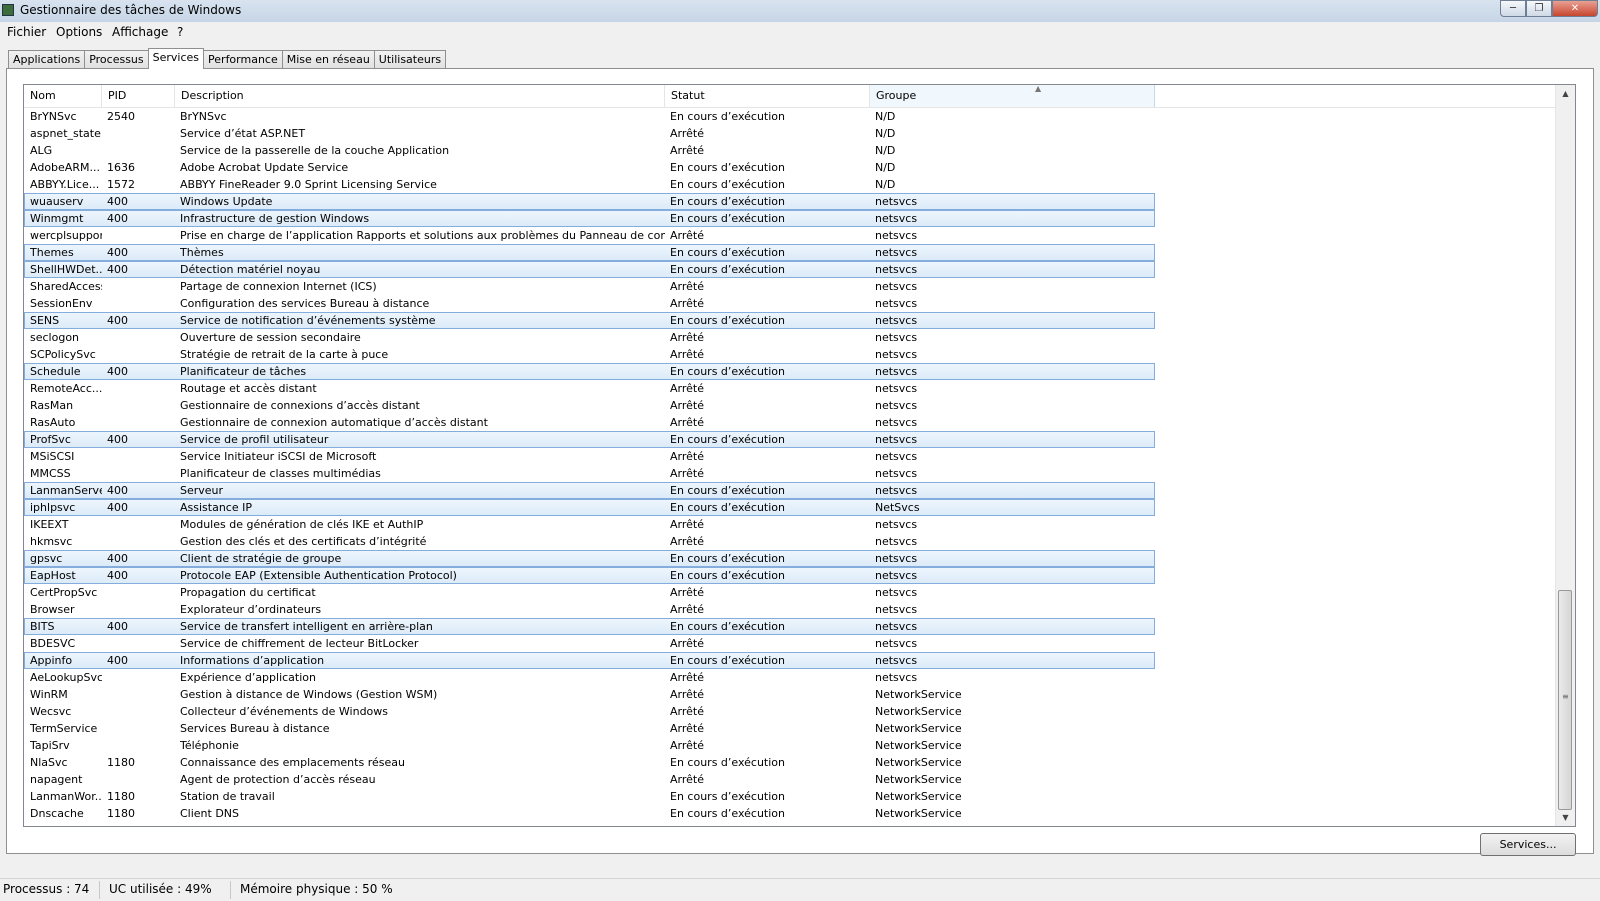 This screenshot has height=901, width=1600. Describe the element at coordinates (1565, 696) in the screenshot. I see `grip-icon: ≡` at that location.